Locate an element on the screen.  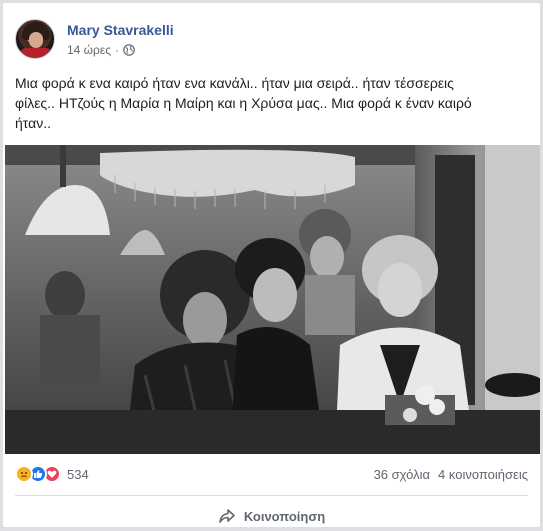
divider is located at coordinates (271, 495).